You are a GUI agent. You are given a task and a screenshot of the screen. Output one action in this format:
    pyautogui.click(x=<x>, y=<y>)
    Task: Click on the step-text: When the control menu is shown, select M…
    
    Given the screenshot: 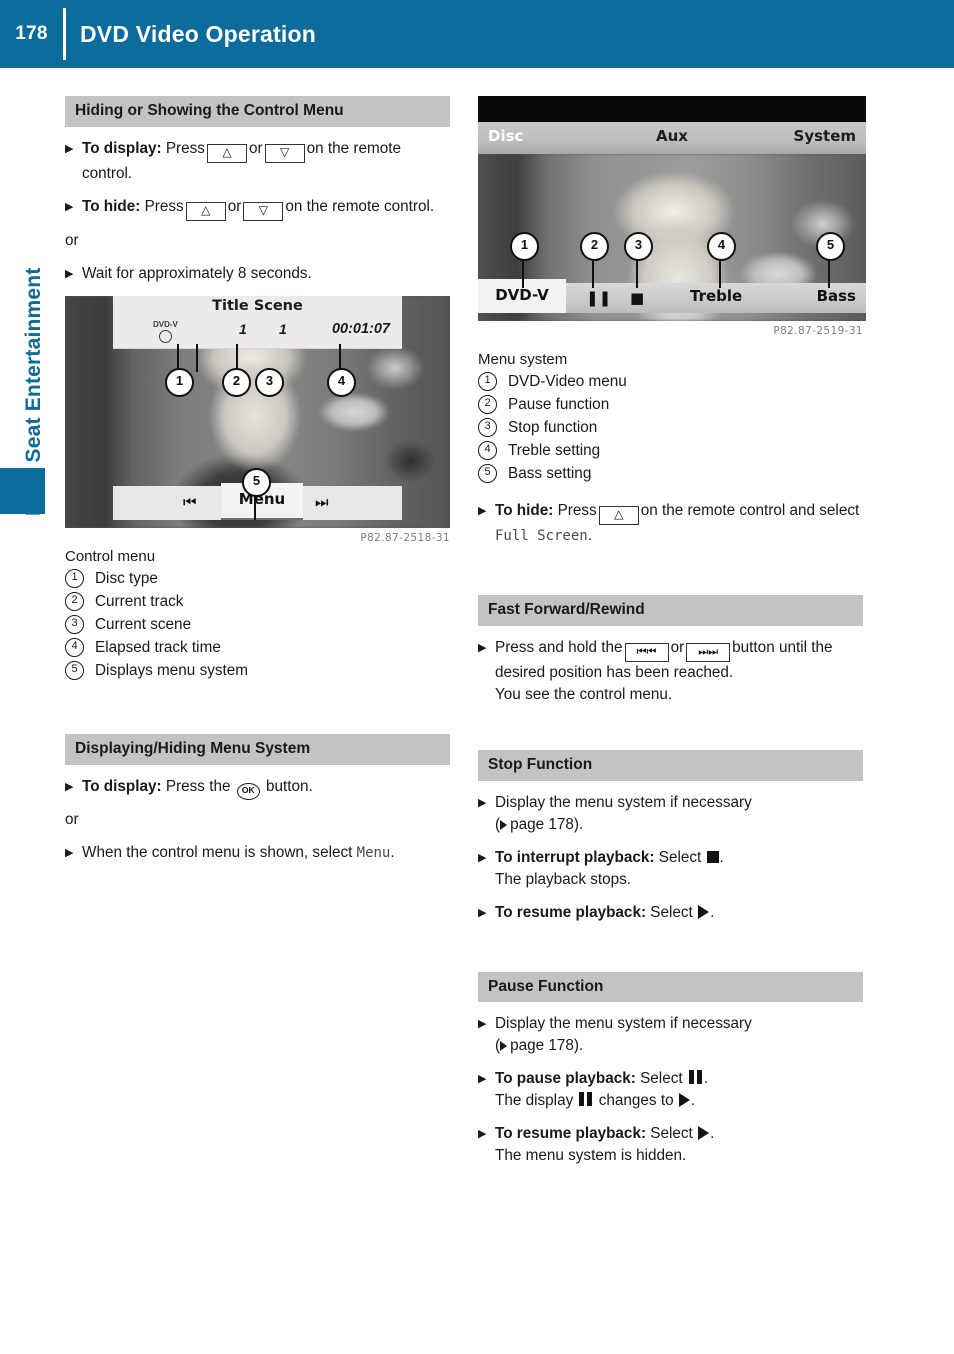 What is the action you would take?
    pyautogui.click(x=266, y=853)
    